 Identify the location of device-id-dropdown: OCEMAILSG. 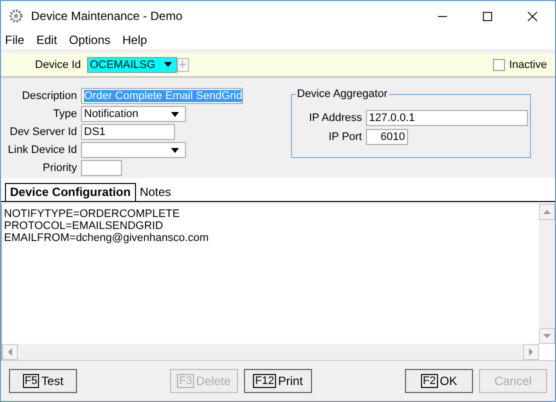
(131, 64).